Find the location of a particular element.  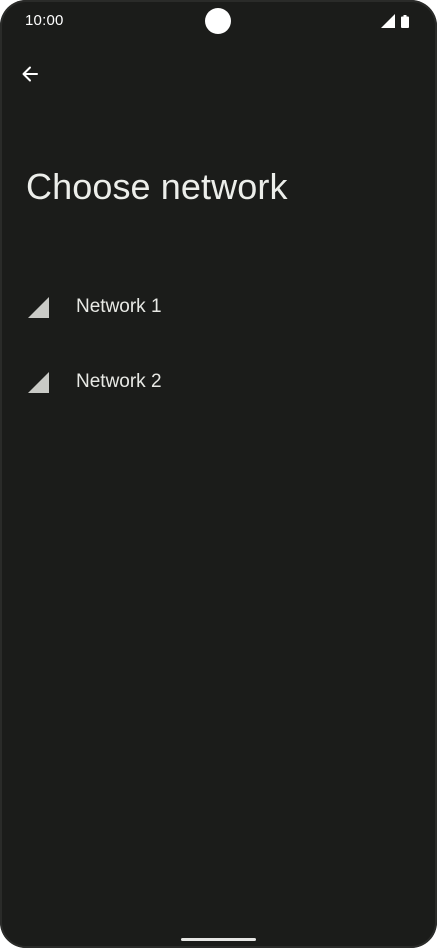

front-camera-cutout is located at coordinates (218, 21).